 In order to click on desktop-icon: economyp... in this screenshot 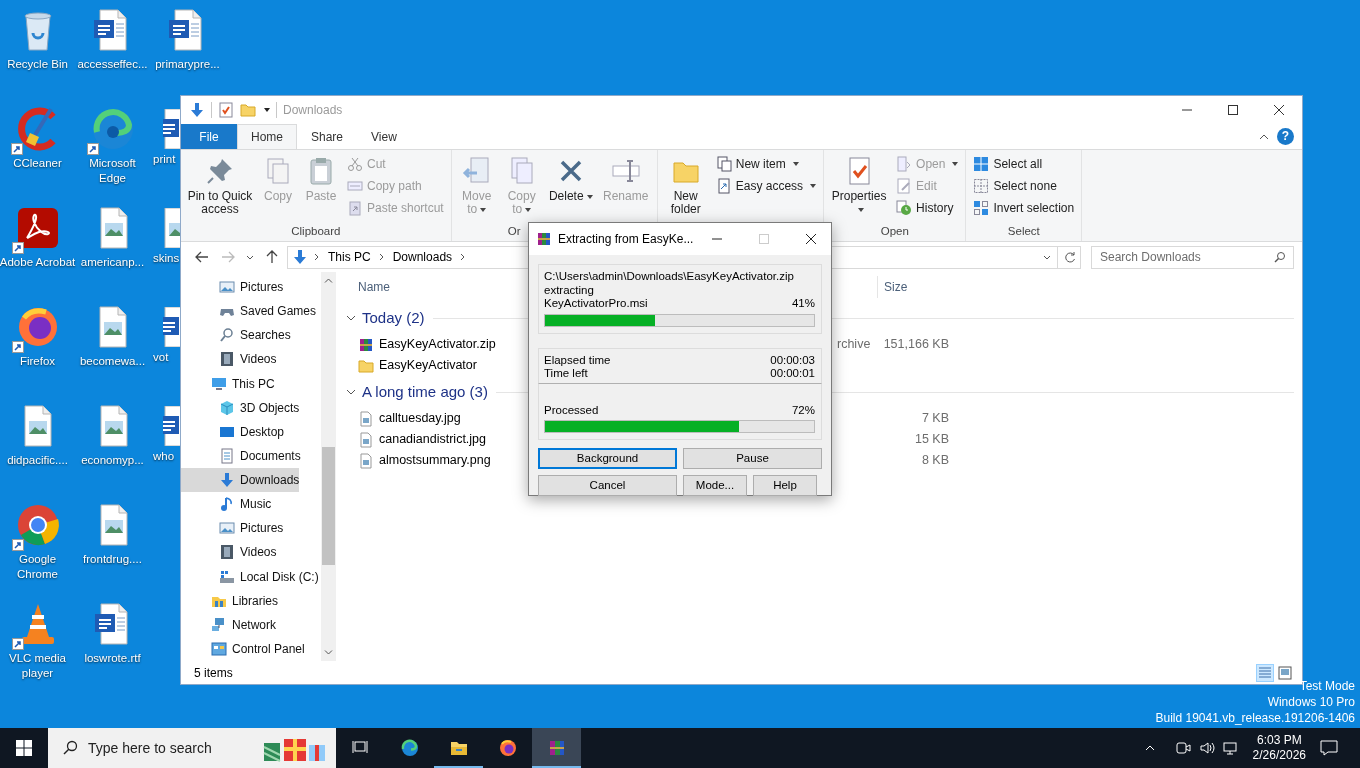, I will do `click(112, 435)`.